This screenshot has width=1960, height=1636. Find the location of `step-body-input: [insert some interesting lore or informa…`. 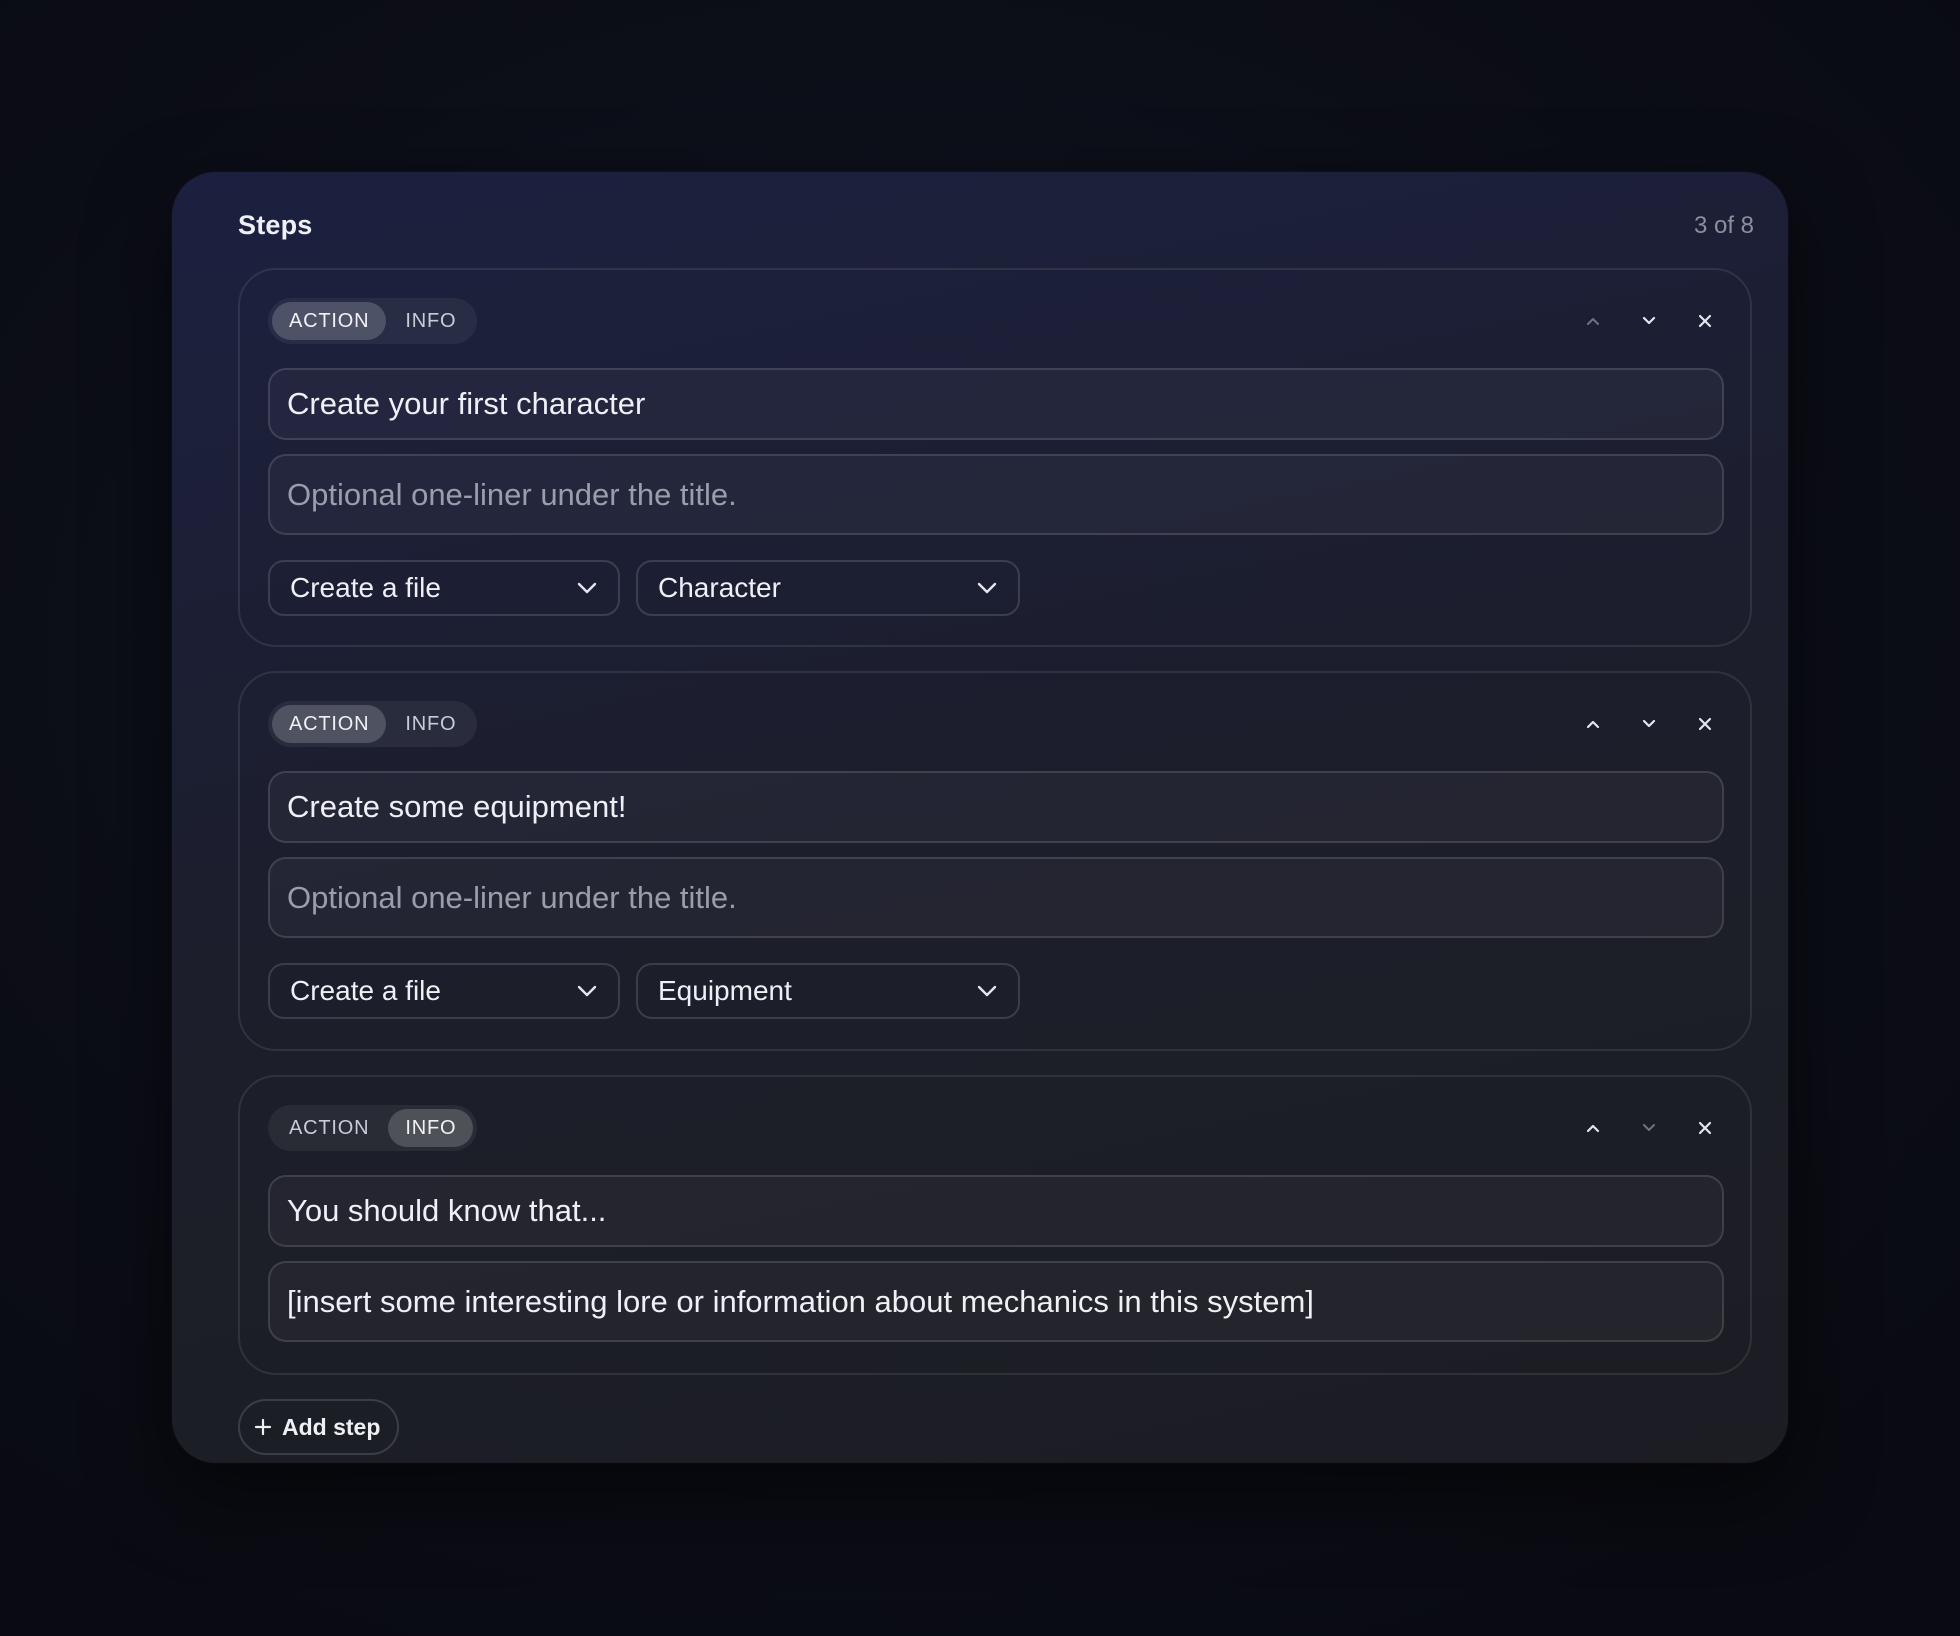

step-body-input: [insert some interesting lore or informa… is located at coordinates (996, 1301).